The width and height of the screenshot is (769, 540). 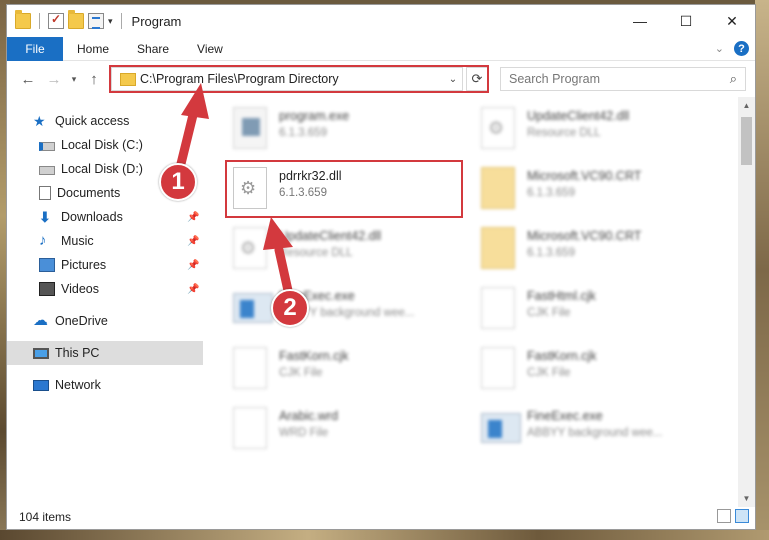 I want to click on sidebar-item-local-disk-c: Local Disk (C:), so click(x=105, y=145).